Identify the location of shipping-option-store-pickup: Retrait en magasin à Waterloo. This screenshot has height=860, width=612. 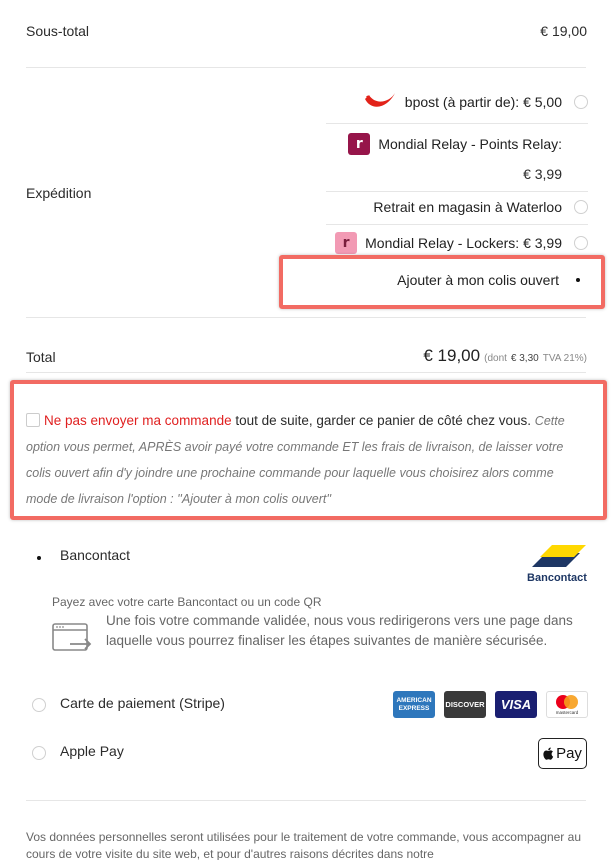
(480, 207).